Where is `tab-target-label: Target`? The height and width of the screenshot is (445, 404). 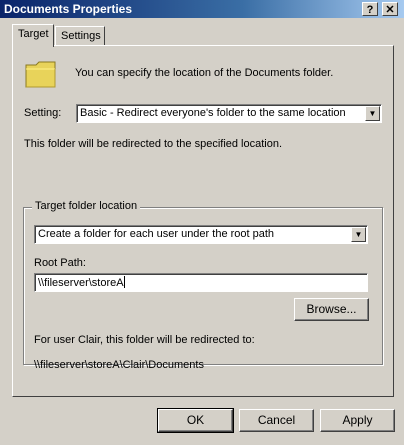 tab-target-label: Target is located at coordinates (33, 34).